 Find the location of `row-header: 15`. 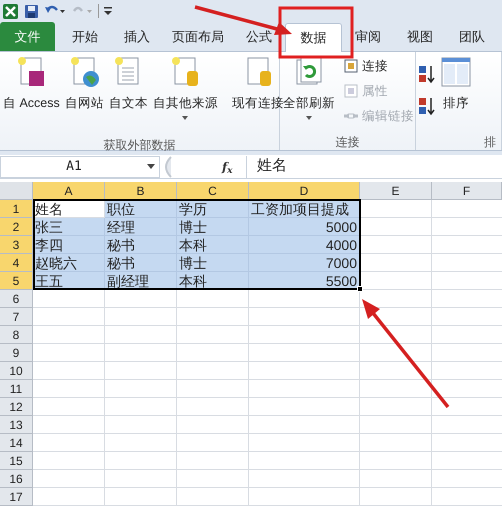

row-header: 15 is located at coordinates (16, 461).